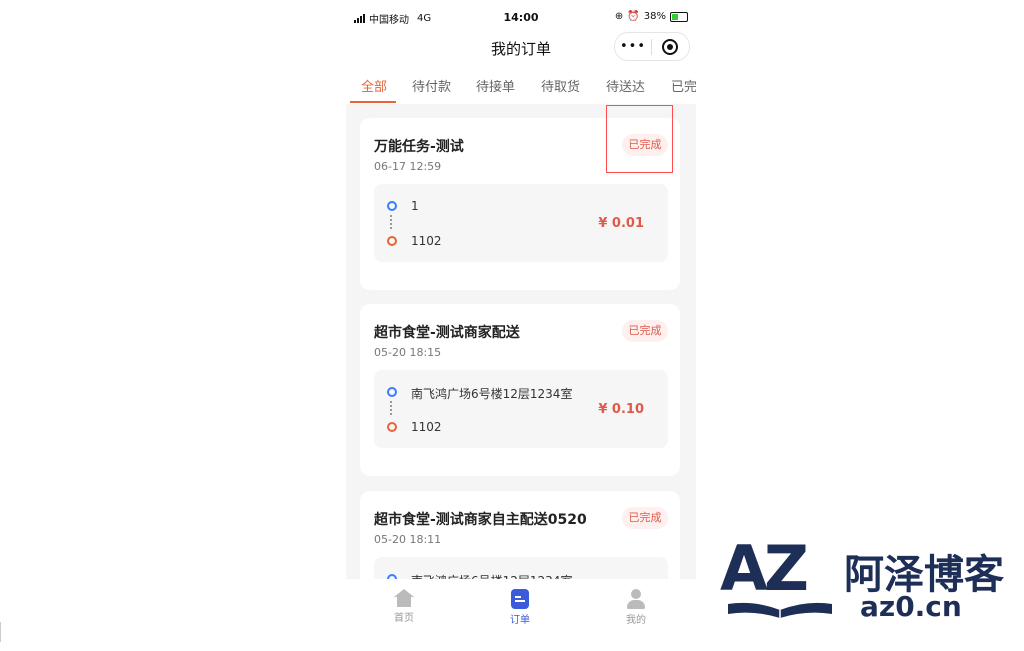 The image size is (1024, 651). I want to click on tabbar-mine-label: 我的, so click(636, 620).